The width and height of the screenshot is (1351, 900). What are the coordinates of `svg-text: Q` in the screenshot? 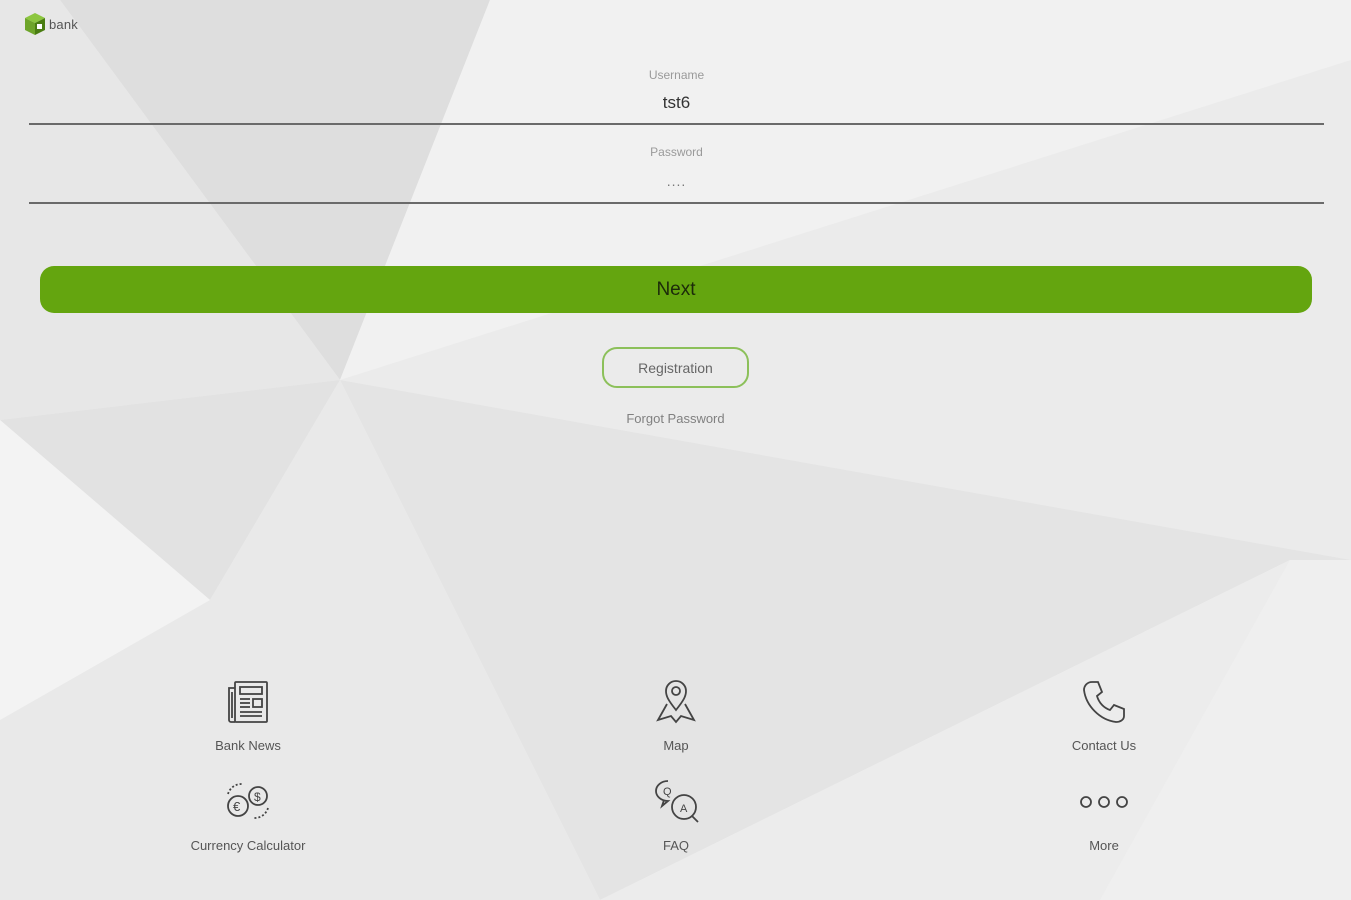 It's located at (667, 792).